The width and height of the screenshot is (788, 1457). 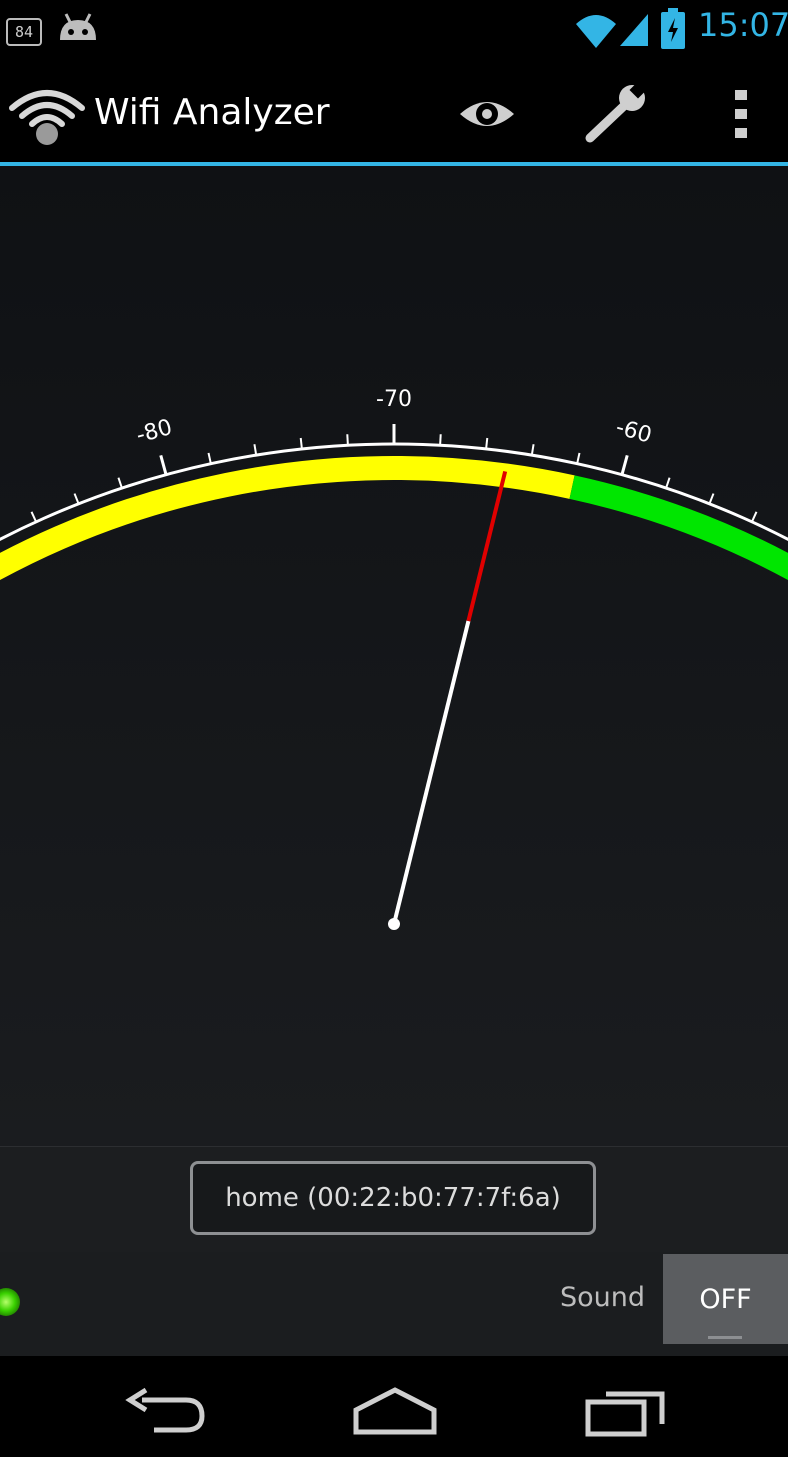 I want to click on nav-bar, so click(x=394, y=1406).